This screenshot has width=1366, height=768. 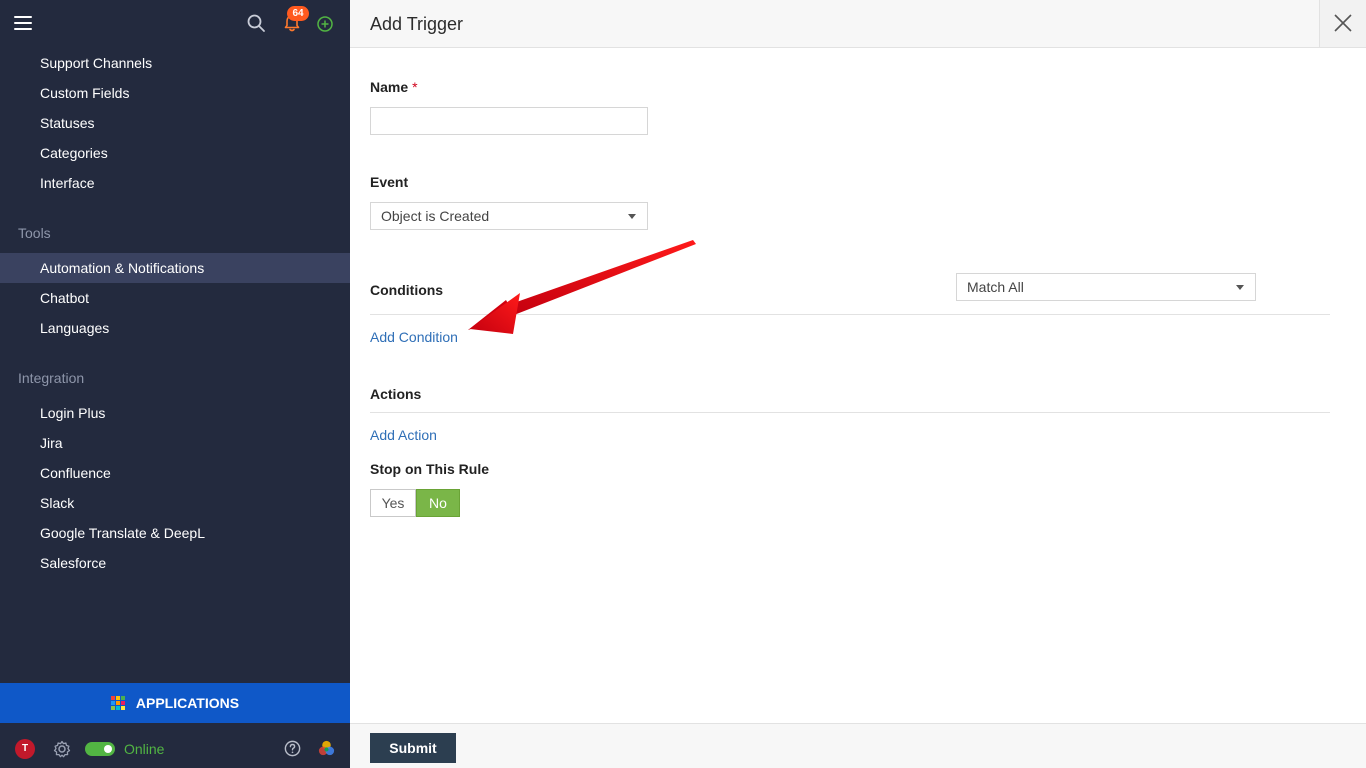 I want to click on submit-button: Submit, so click(x=413, y=748).